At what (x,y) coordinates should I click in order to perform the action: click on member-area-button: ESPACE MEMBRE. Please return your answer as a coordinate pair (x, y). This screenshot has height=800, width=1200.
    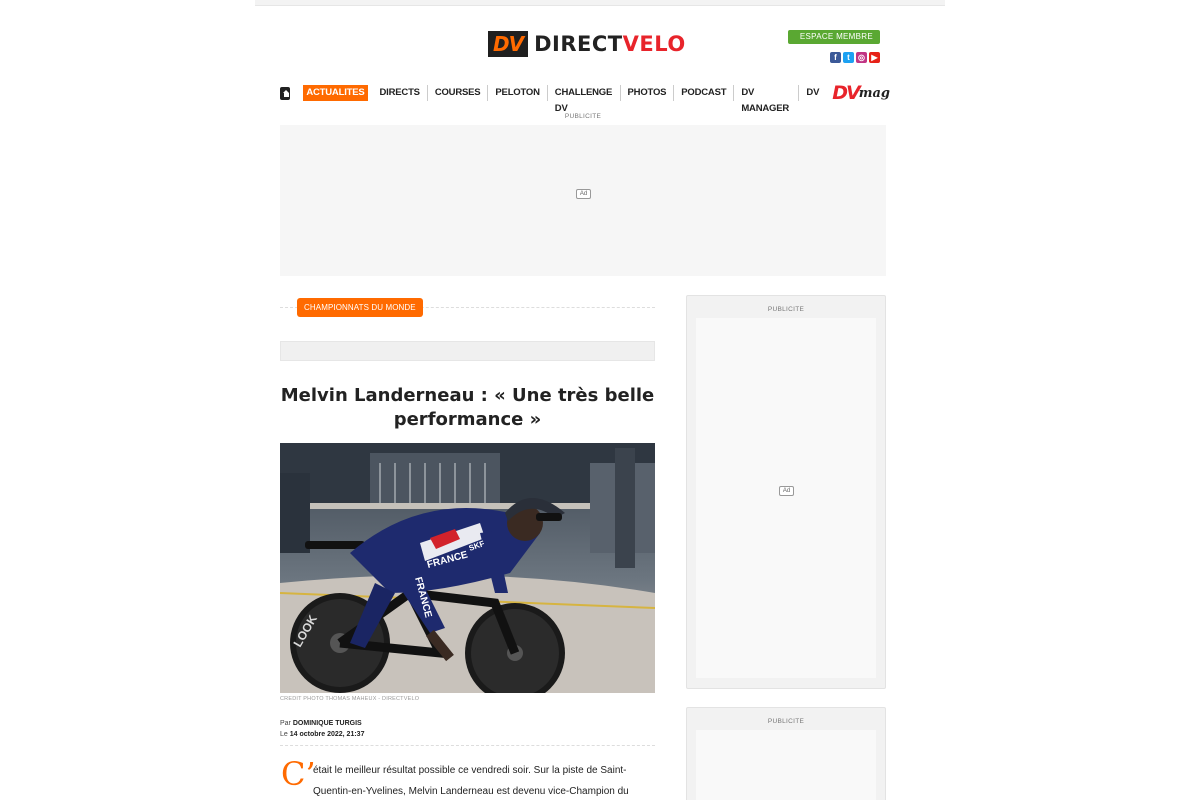
    Looking at the image, I should click on (833, 37).